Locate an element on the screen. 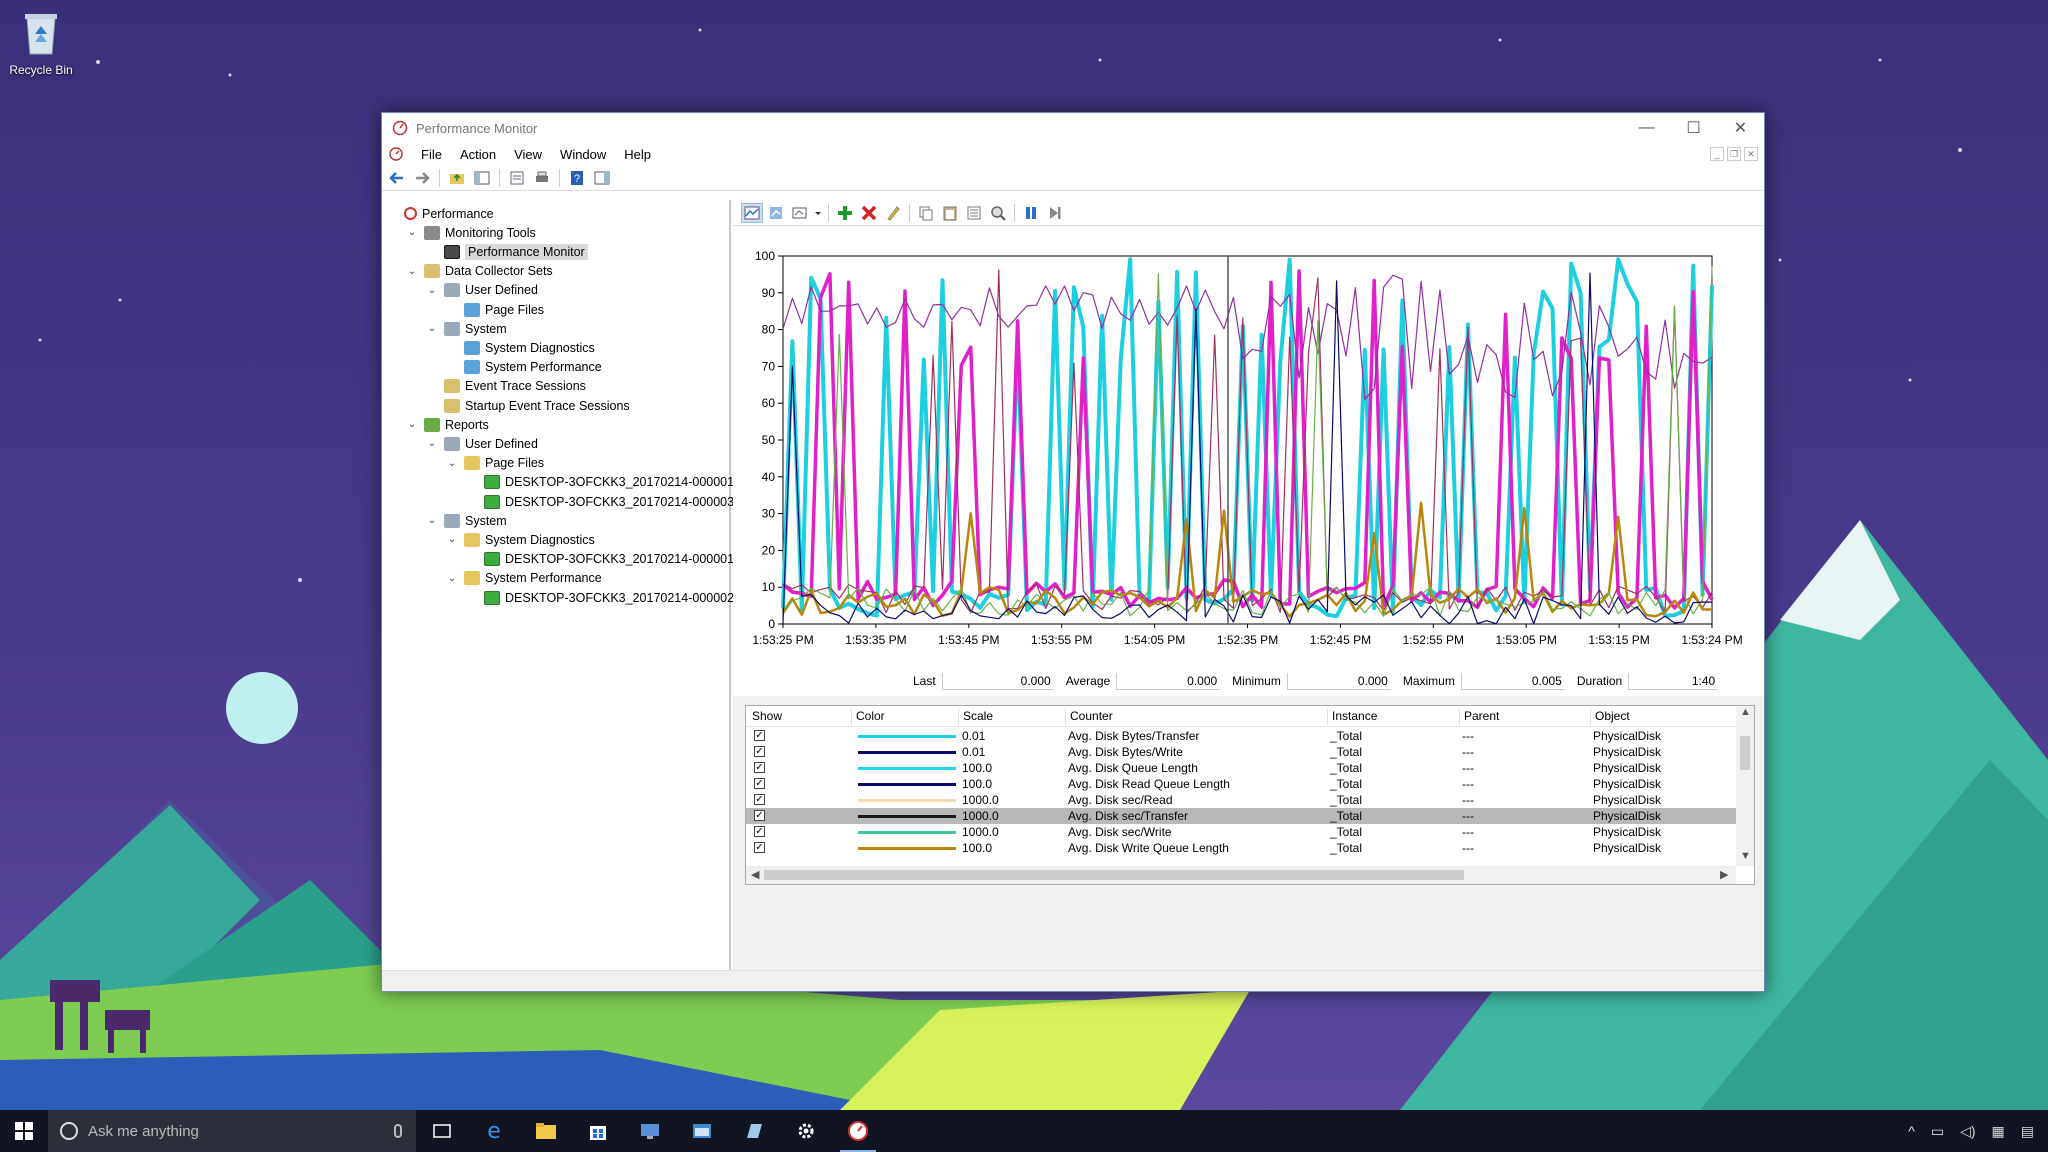  add-counter-button is located at coordinates (845, 213).